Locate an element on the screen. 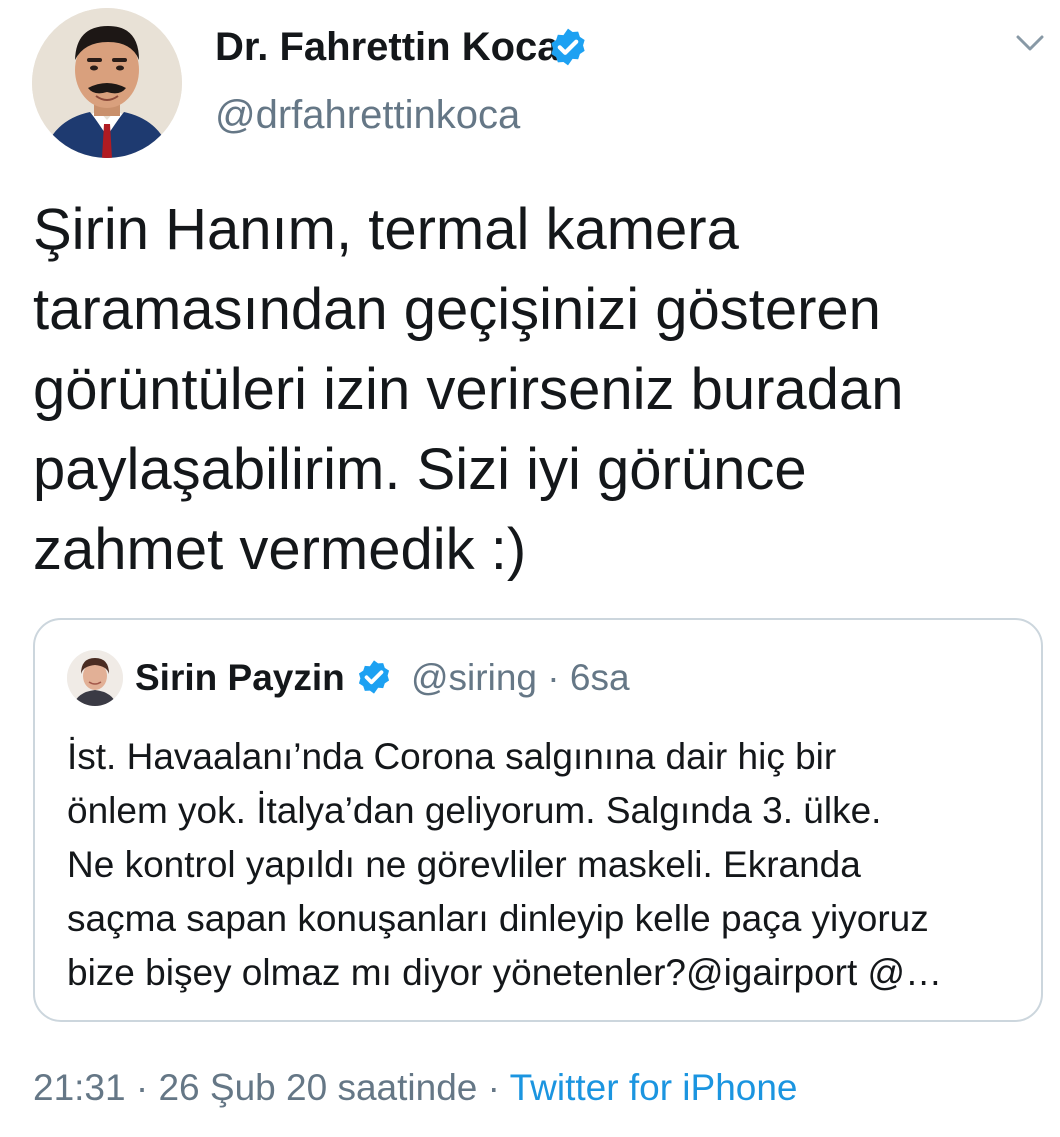 The width and height of the screenshot is (1060, 1137). author-avatar is located at coordinates (107, 83).